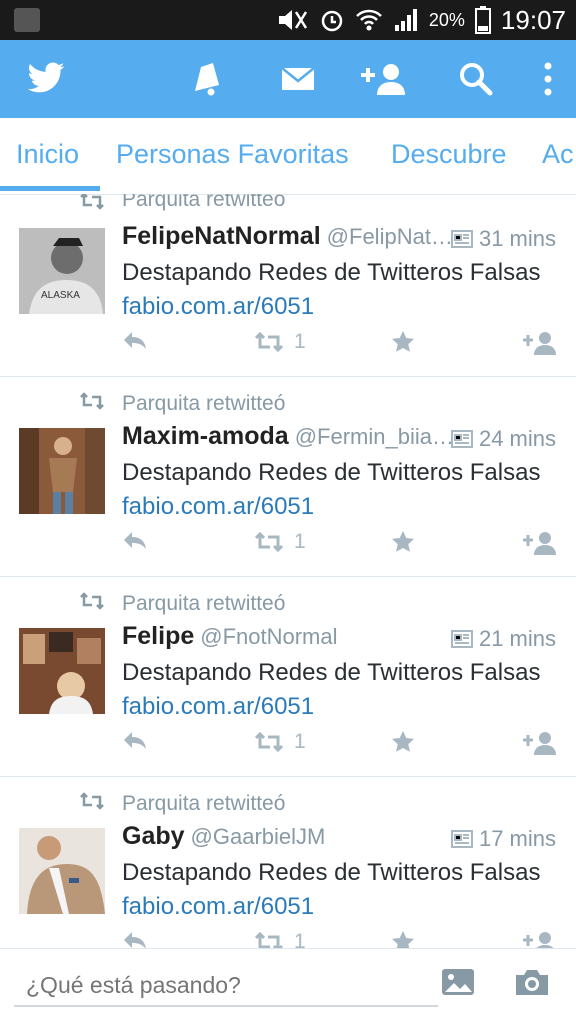  What do you see at coordinates (517, 838) in the screenshot?
I see `tweet-time: 17 mins` at bounding box center [517, 838].